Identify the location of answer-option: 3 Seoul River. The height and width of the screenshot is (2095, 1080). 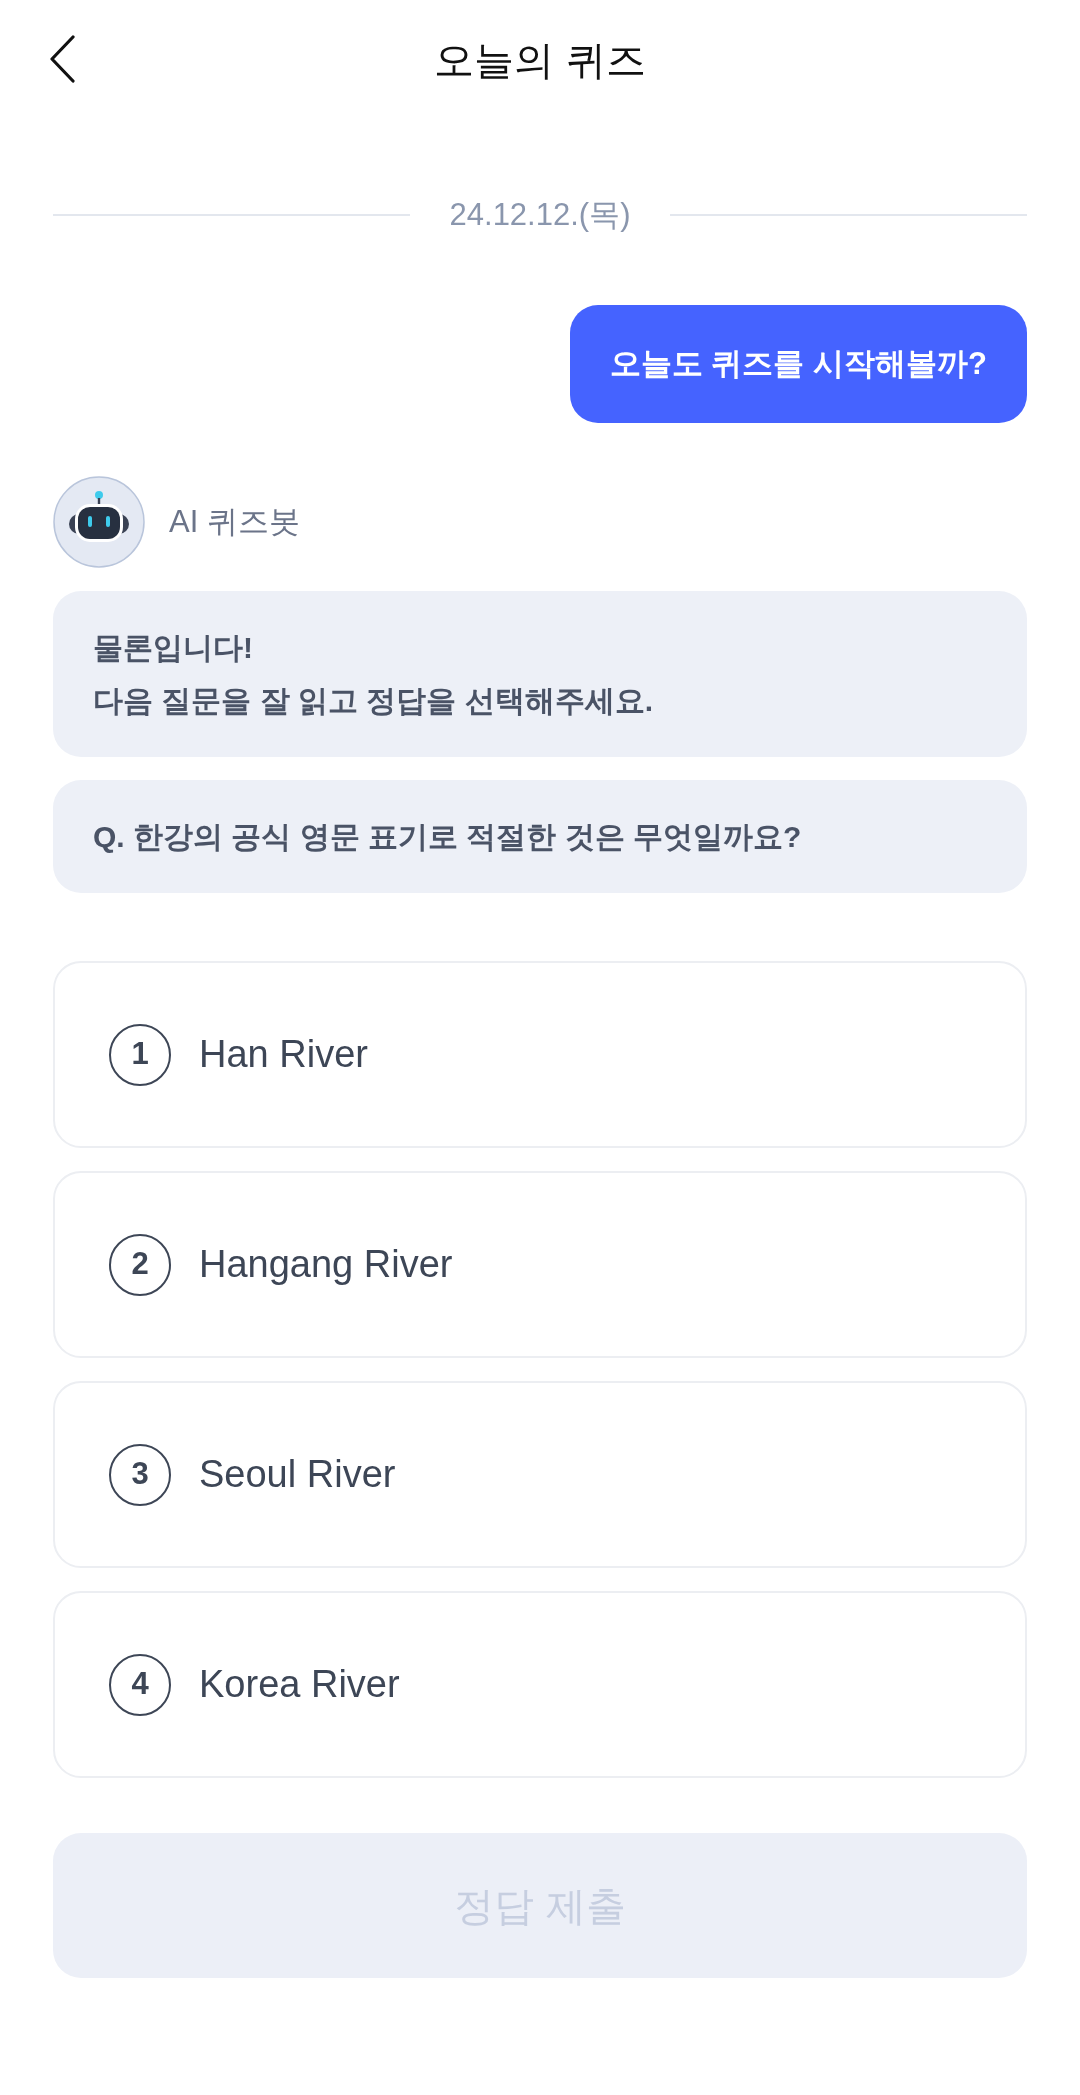
(540, 1474).